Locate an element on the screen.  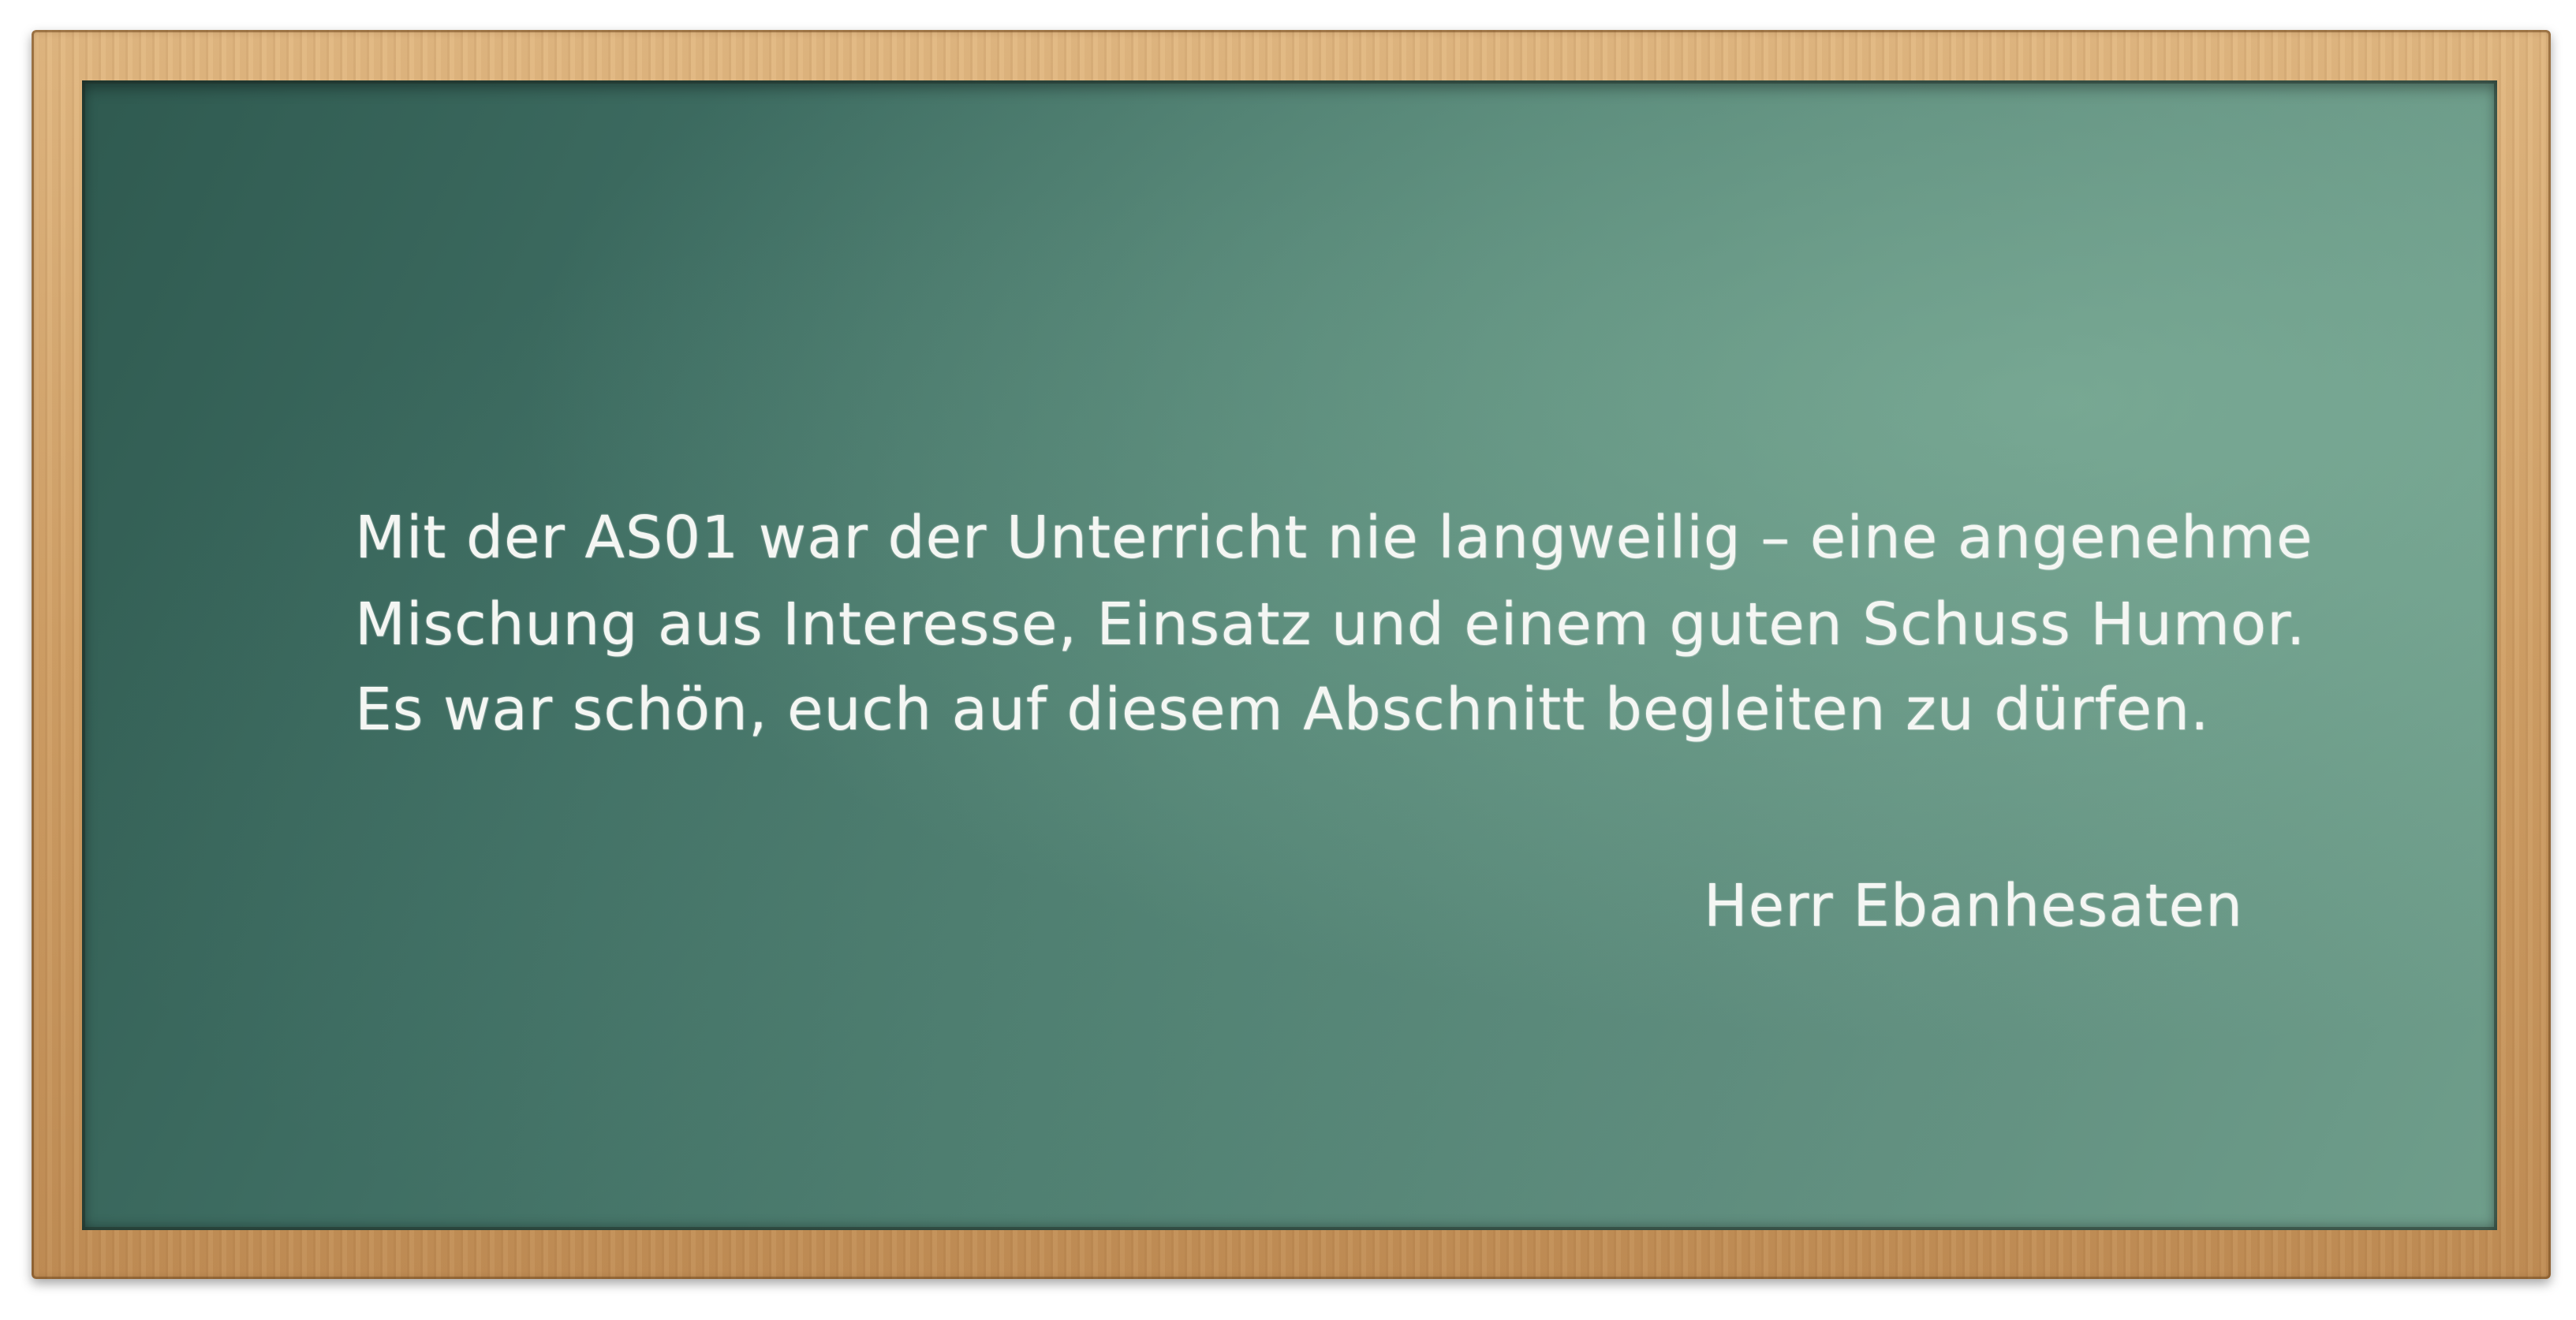
signature: Herr Ebanhesaten is located at coordinates (1973, 906).